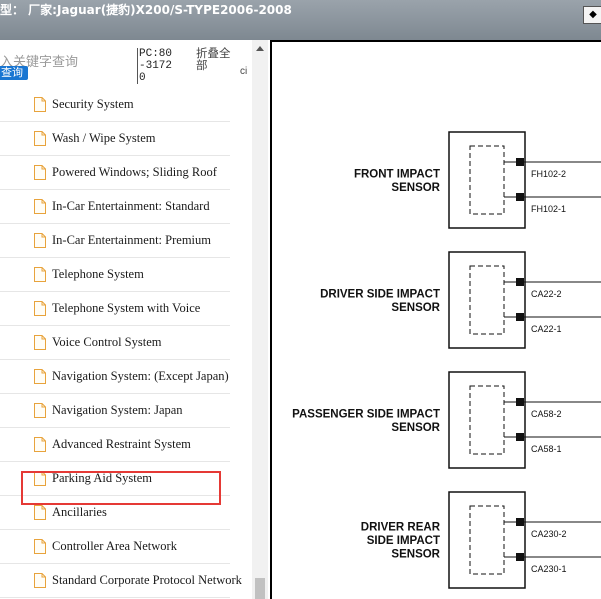  I want to click on tree-item-label: In-Car Entertainment: Standard, so click(131, 206).